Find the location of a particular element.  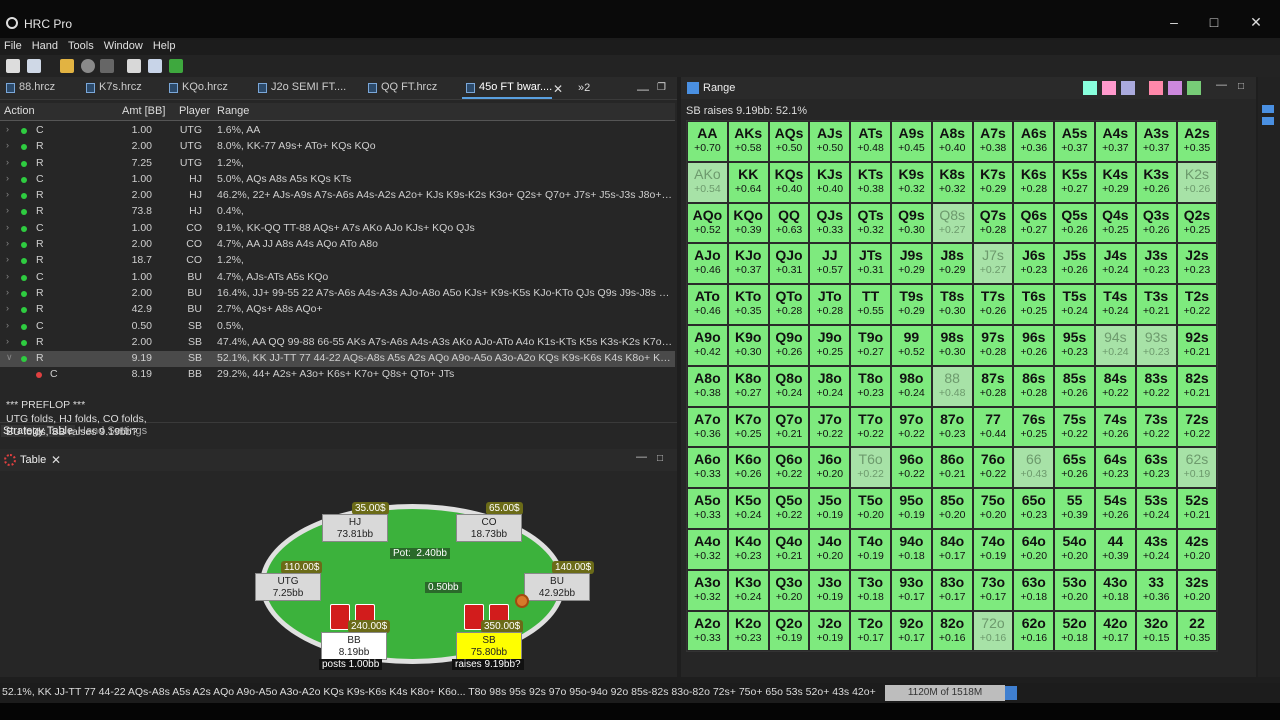

hand-cell: J8s +0.29 is located at coordinates (952, 264).